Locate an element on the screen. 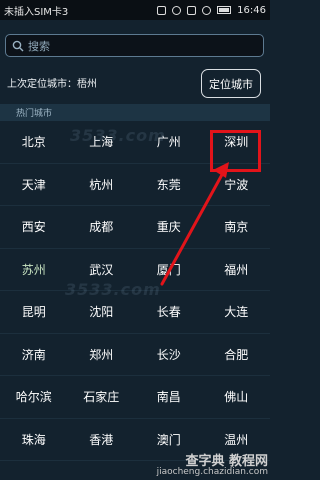 The height and width of the screenshot is (480, 320). watermark-brand: 查字典 教程网 is located at coordinates (226, 461).